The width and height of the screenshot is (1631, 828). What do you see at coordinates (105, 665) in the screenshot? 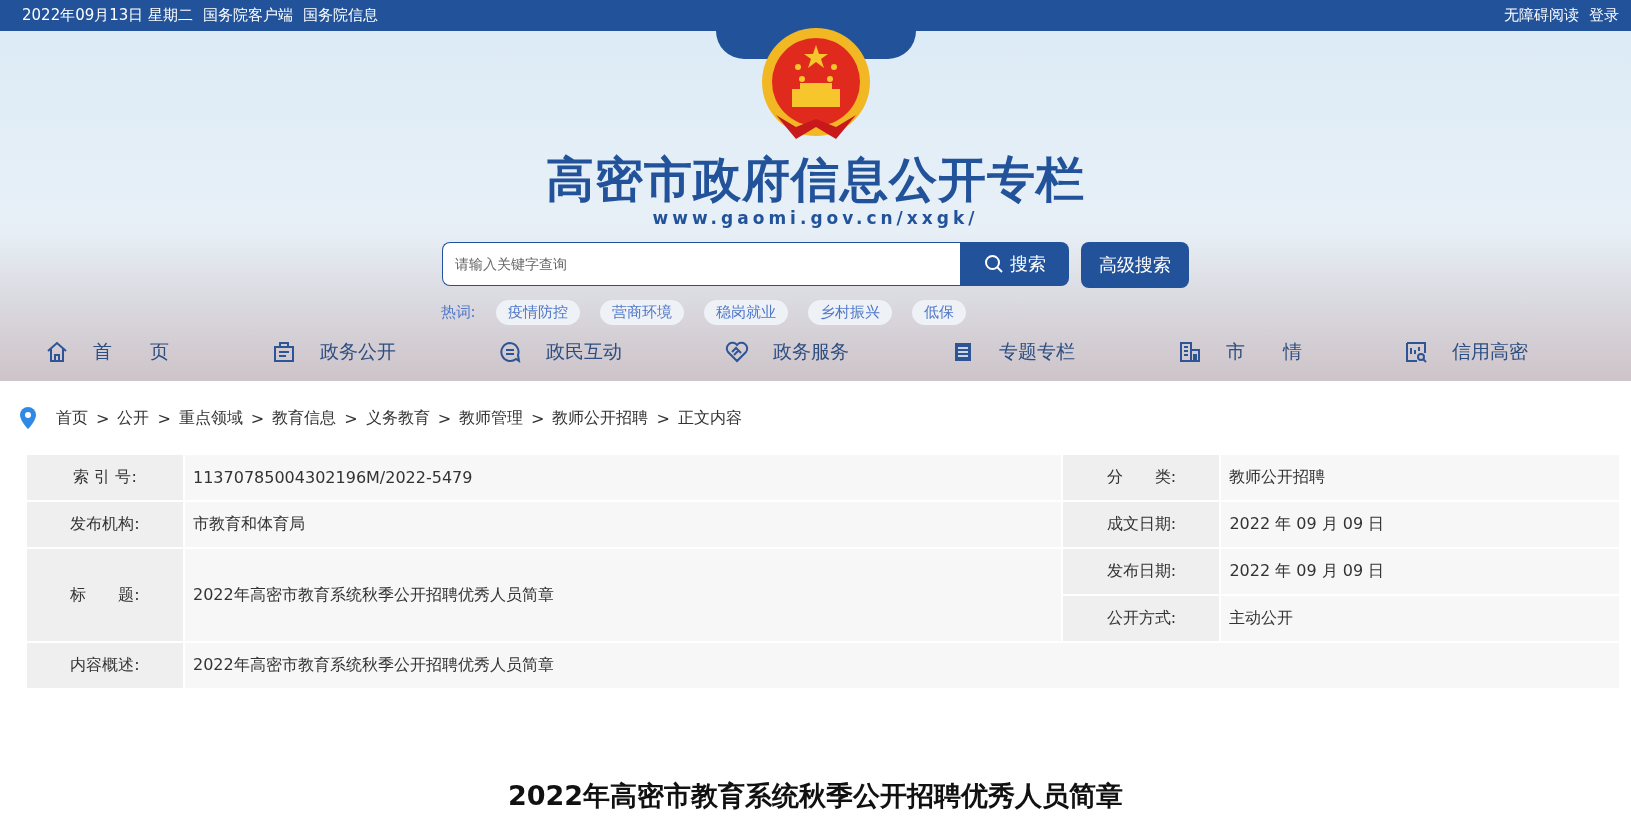
I see `field-label: 内容概述:` at bounding box center [105, 665].